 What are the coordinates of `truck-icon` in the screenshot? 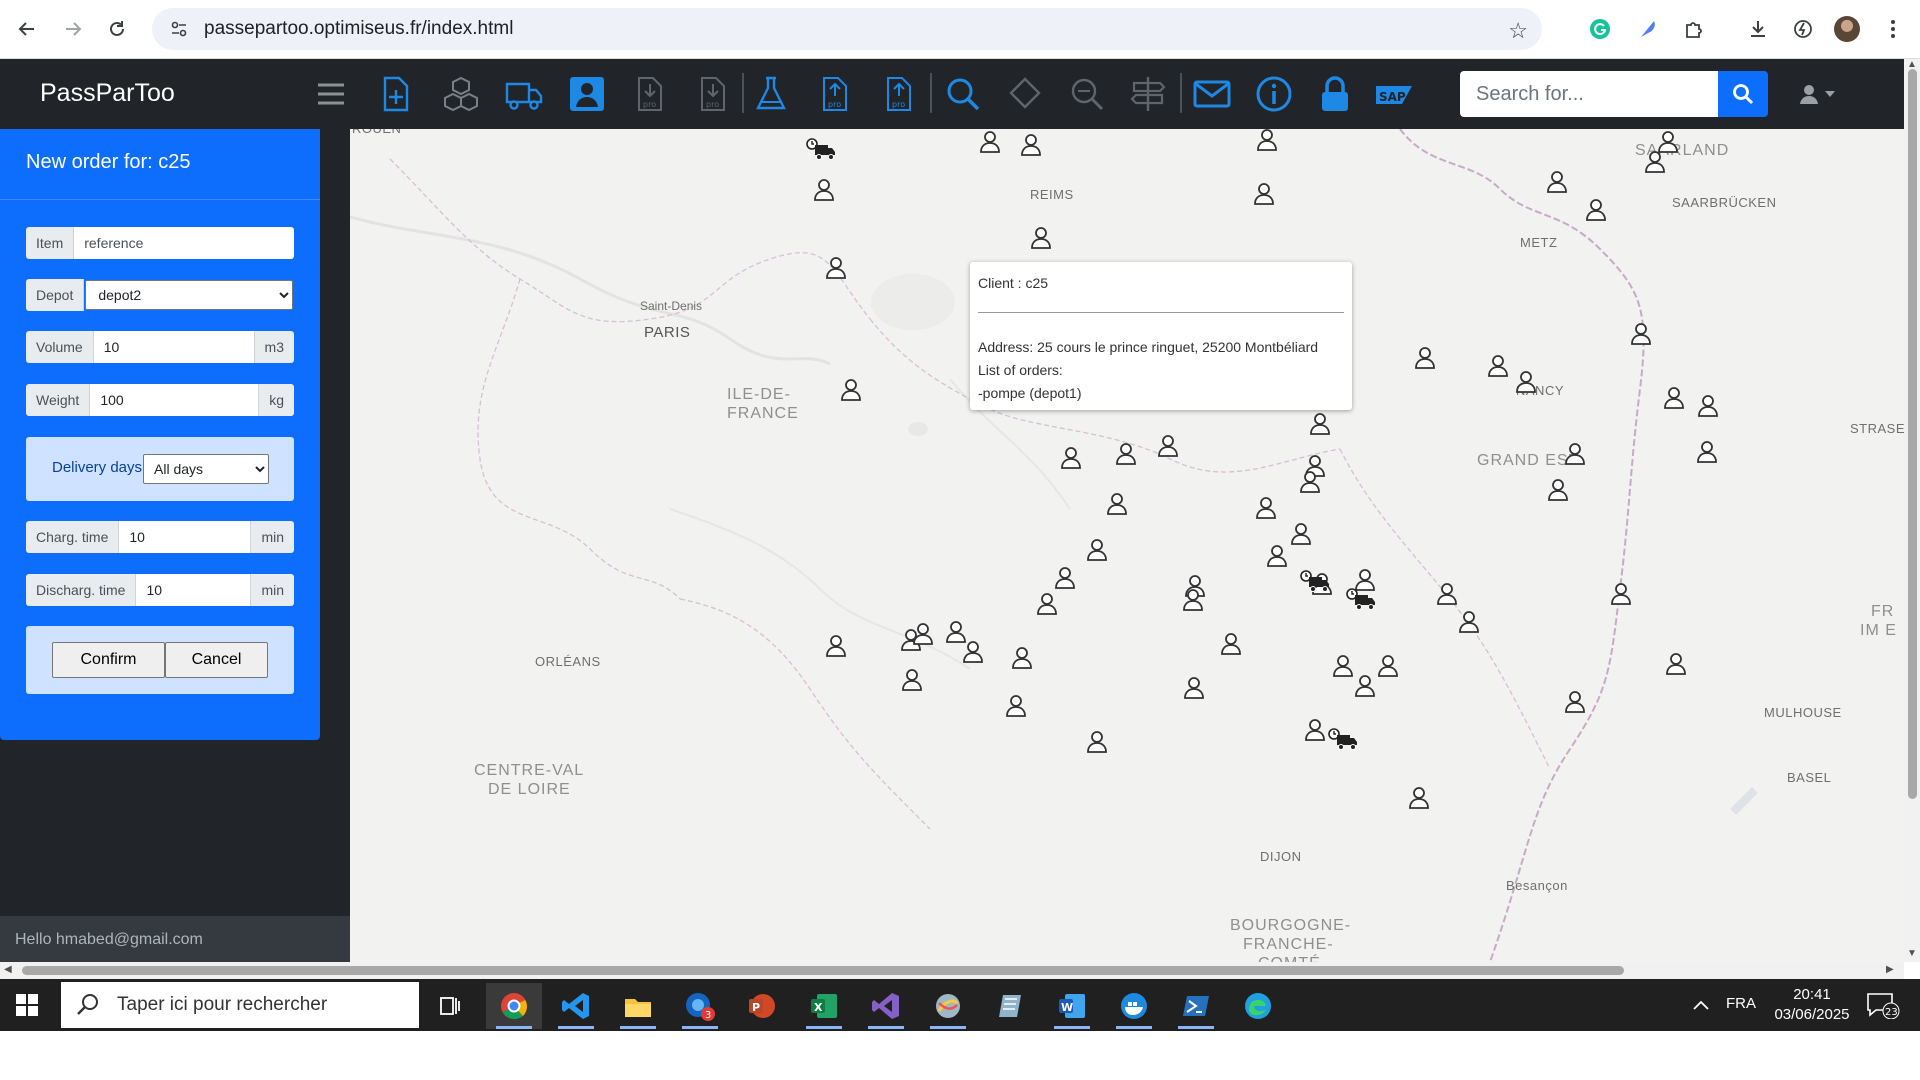 It's located at (524, 94).